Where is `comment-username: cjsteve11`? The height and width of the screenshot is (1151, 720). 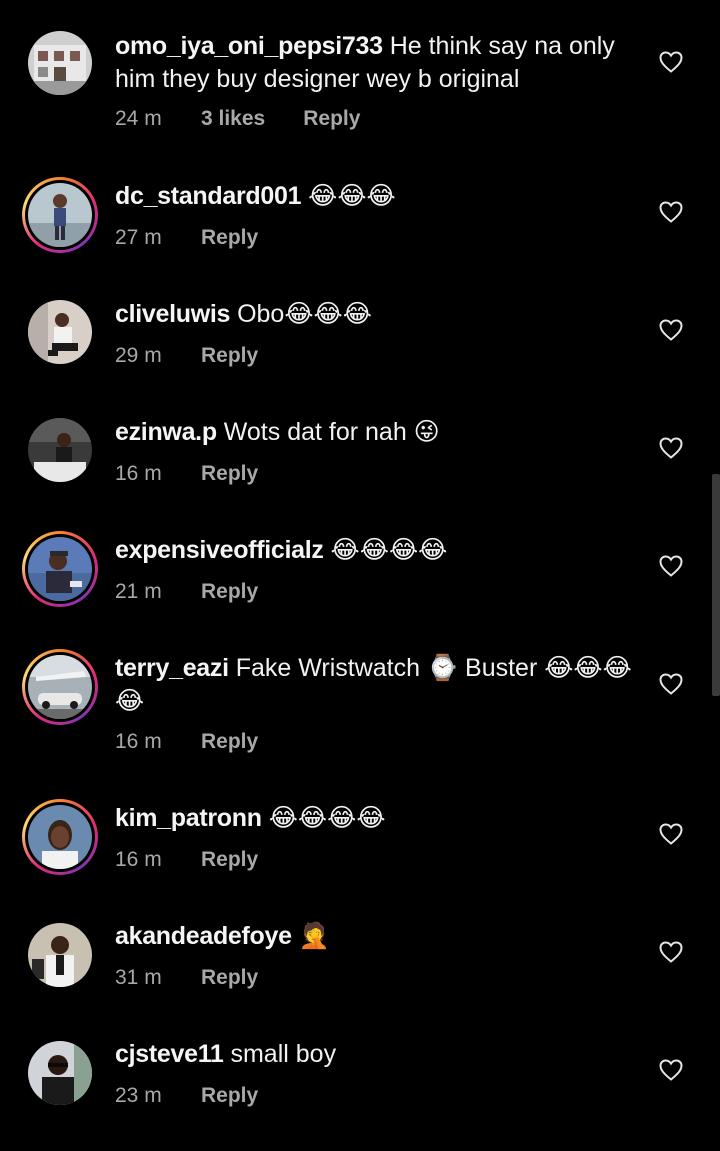 comment-username: cjsteve11 is located at coordinates (169, 1054).